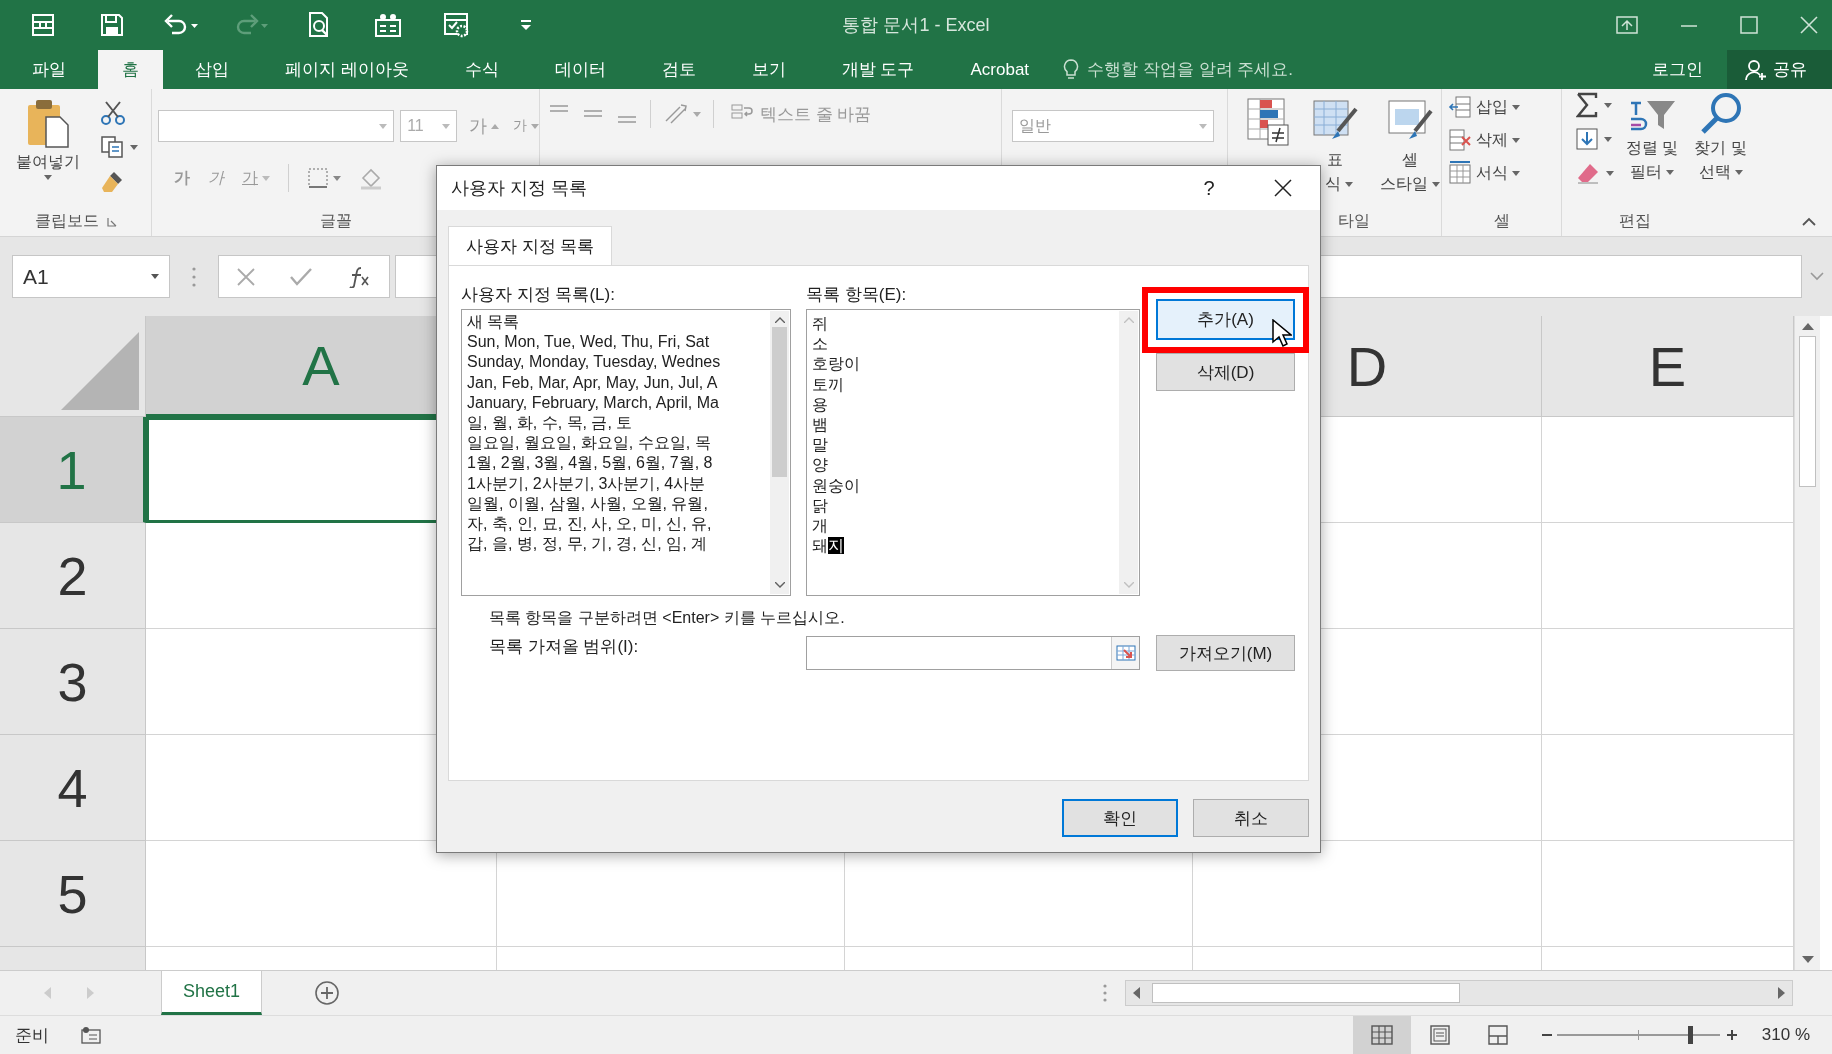 The width and height of the screenshot is (1832, 1054). What do you see at coordinates (318, 25) in the screenshot?
I see `print-preview-icon` at bounding box center [318, 25].